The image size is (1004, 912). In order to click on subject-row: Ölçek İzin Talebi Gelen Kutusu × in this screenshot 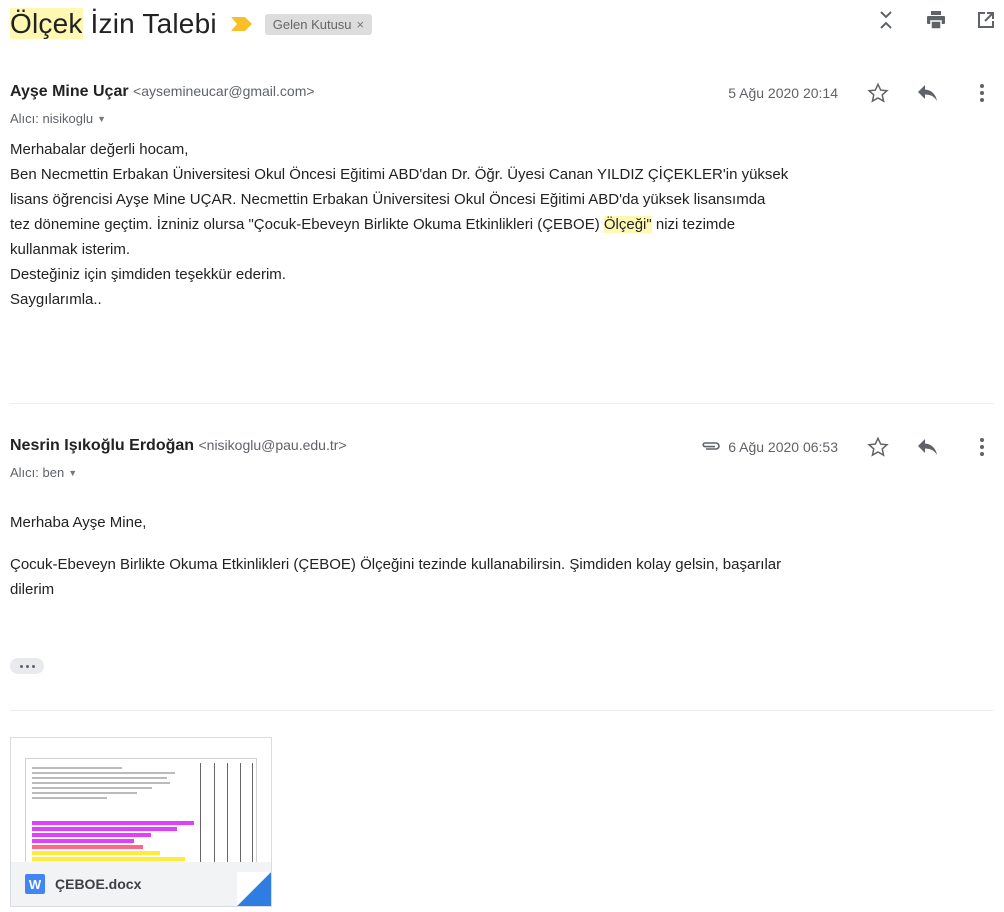, I will do `click(191, 24)`.